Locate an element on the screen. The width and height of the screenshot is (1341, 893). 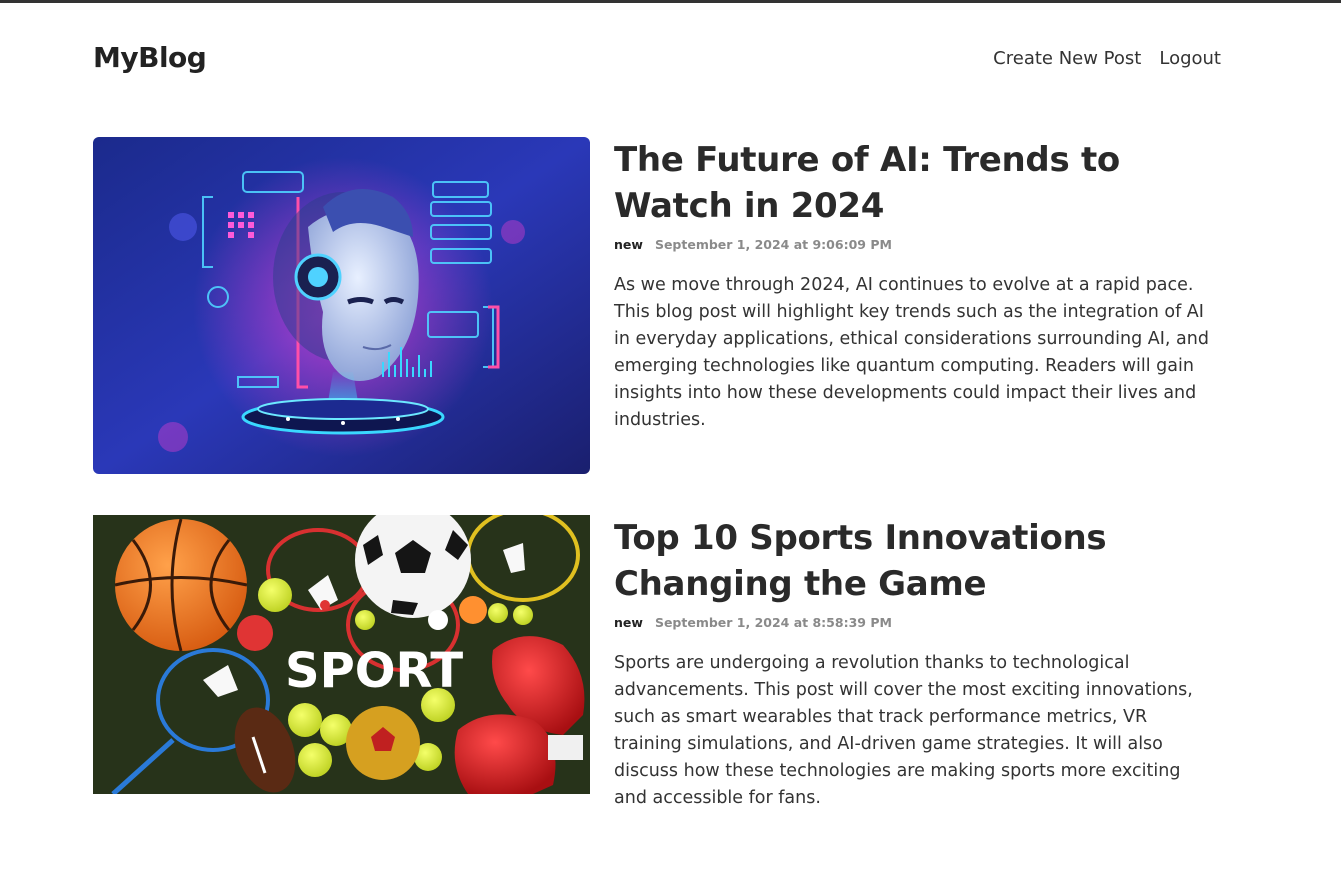
top-border is located at coordinates (670, 1).